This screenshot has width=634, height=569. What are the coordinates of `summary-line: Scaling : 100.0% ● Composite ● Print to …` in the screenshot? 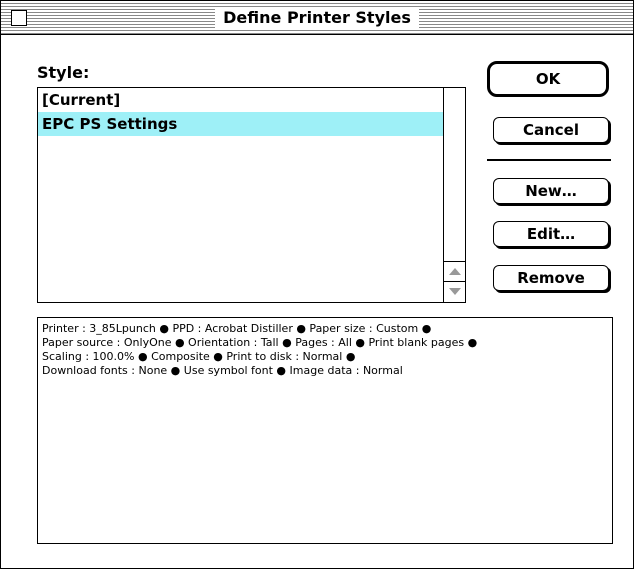 It's located at (199, 356).